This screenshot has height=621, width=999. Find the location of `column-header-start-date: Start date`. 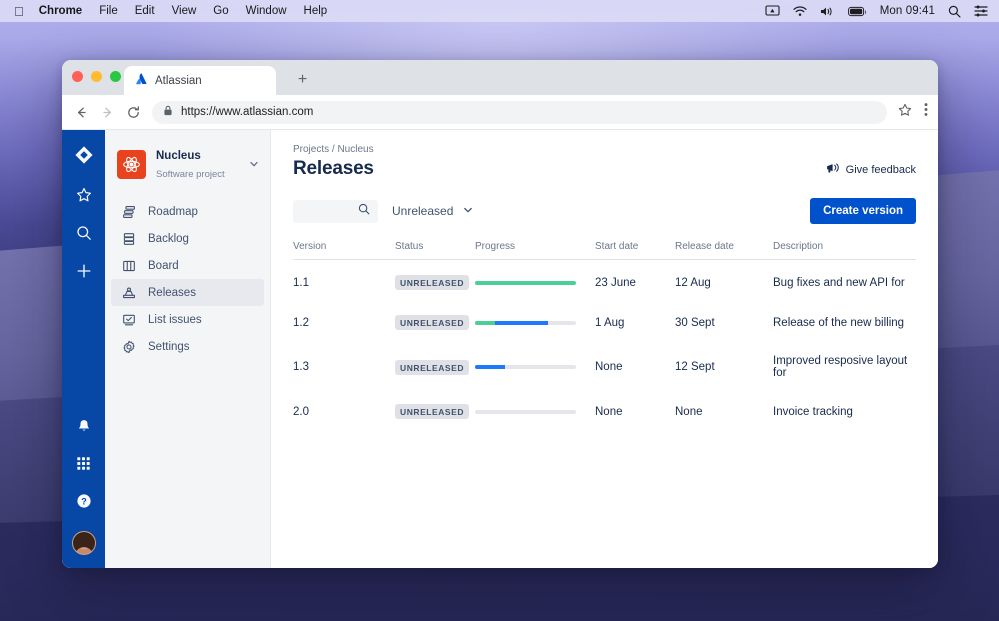

column-header-start-date: Start date is located at coordinates (635, 250).